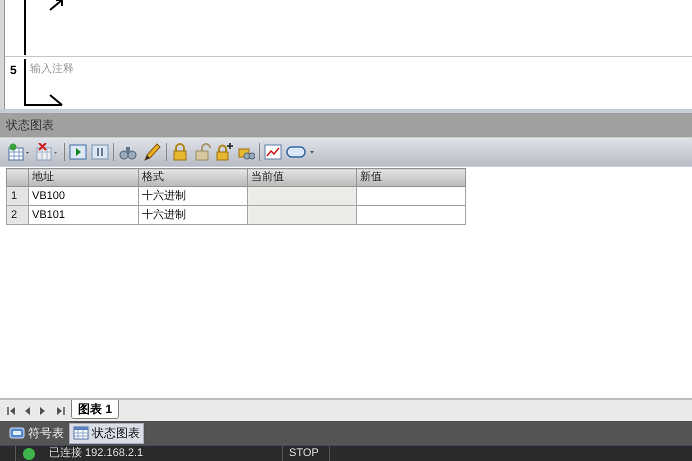 The image size is (692, 461). I want to click on row-number: 1, so click(17, 196).